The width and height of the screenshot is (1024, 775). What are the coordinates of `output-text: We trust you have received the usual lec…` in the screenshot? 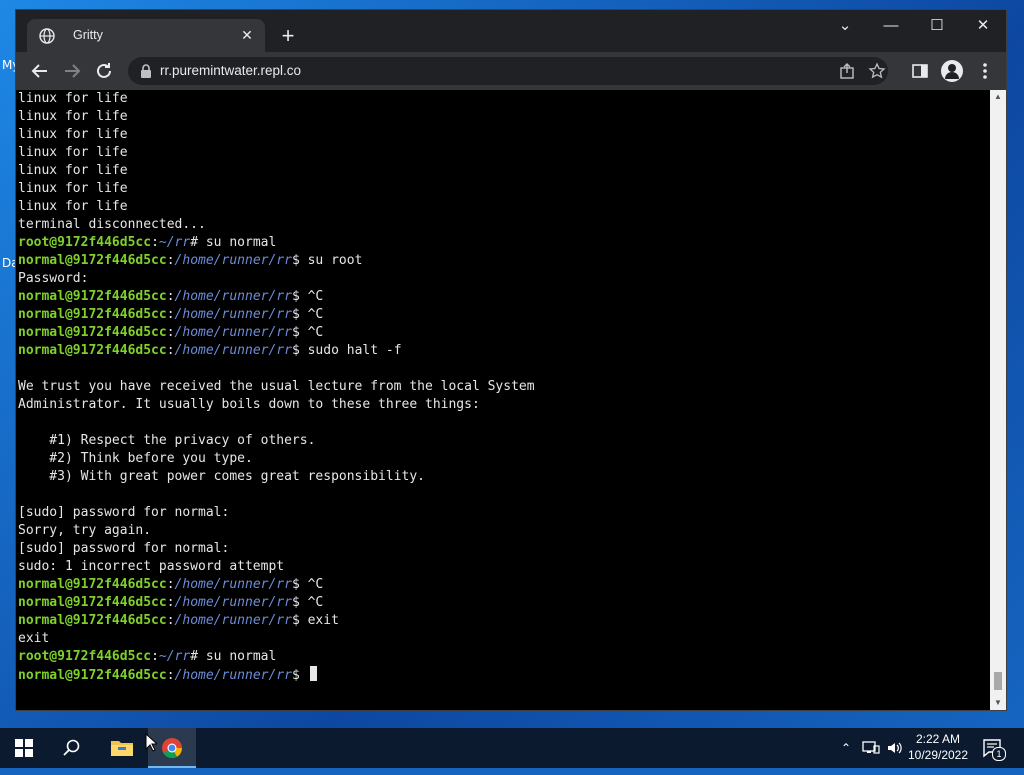 It's located at (276, 386).